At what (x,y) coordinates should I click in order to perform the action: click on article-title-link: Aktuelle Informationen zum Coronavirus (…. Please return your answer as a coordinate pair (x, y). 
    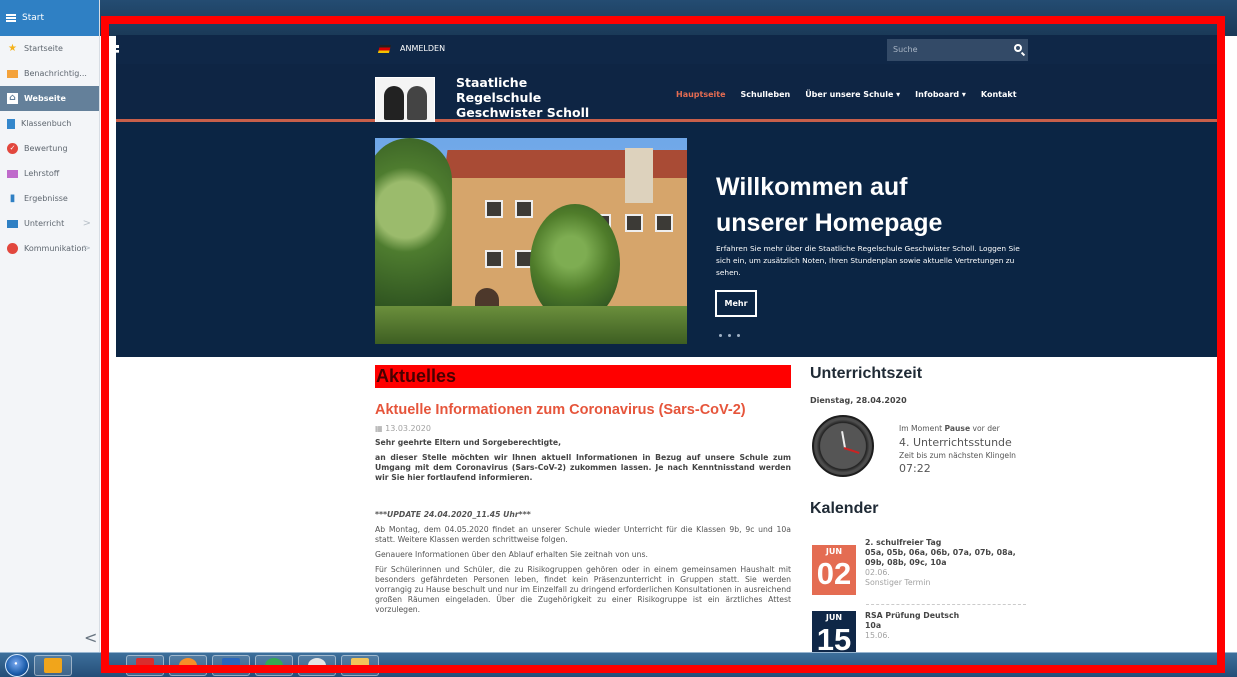
    Looking at the image, I should click on (583, 410).